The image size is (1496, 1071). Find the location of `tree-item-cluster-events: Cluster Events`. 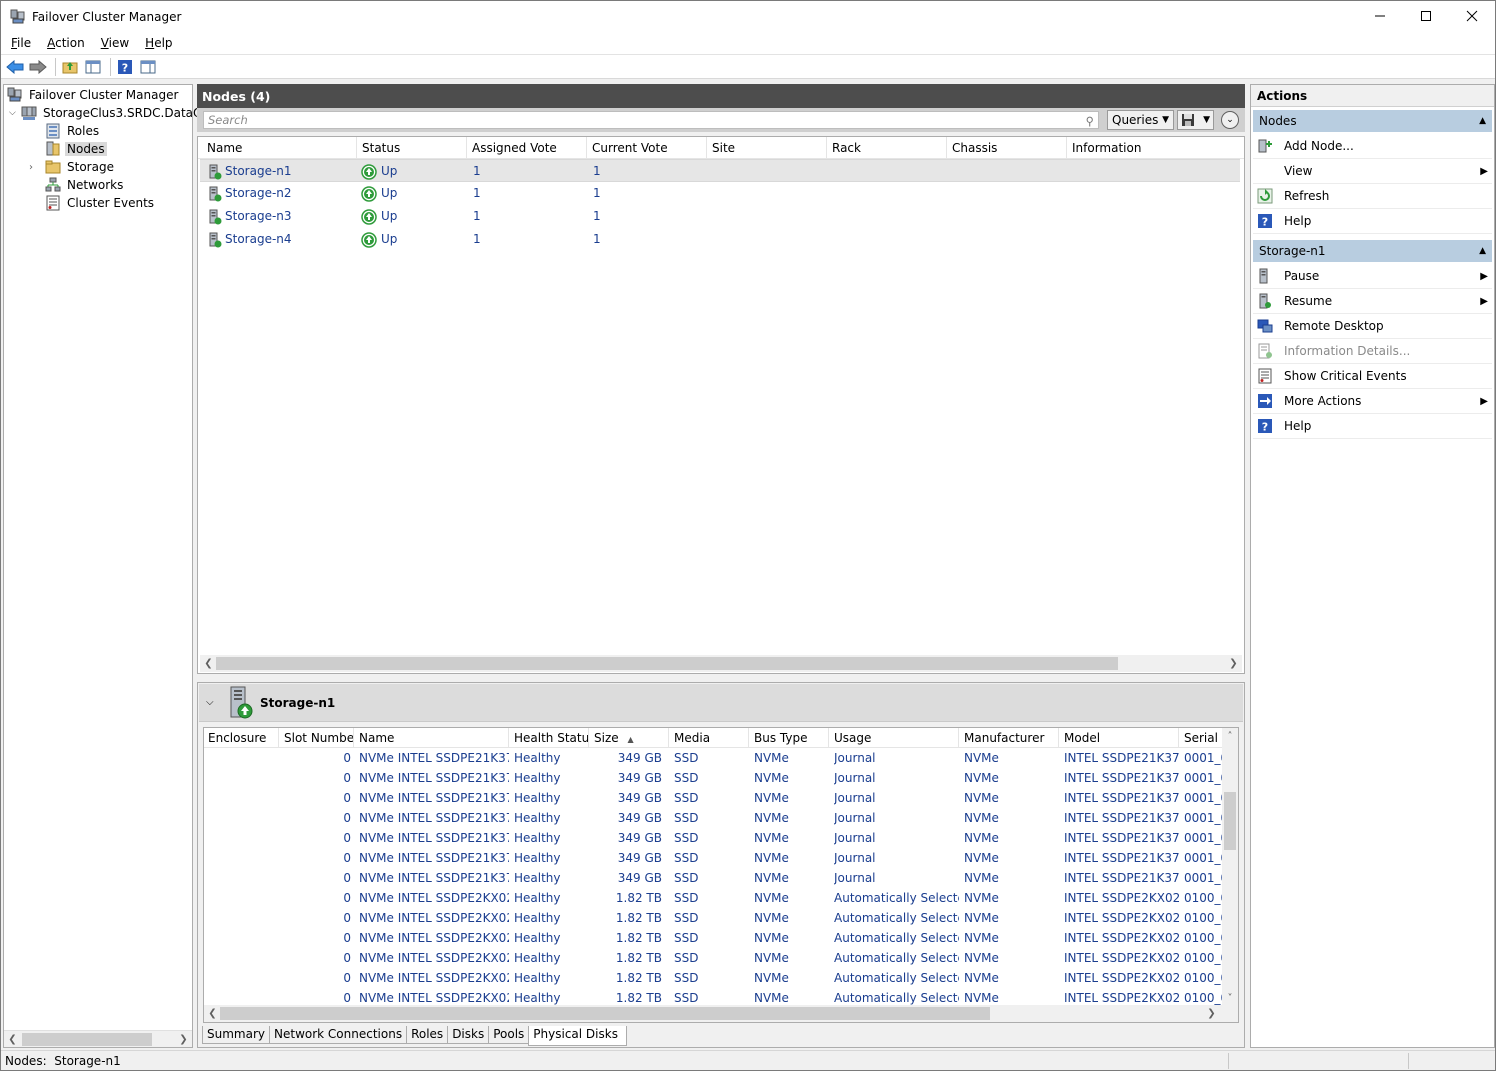

tree-item-cluster-events: Cluster Events is located at coordinates (100, 203).